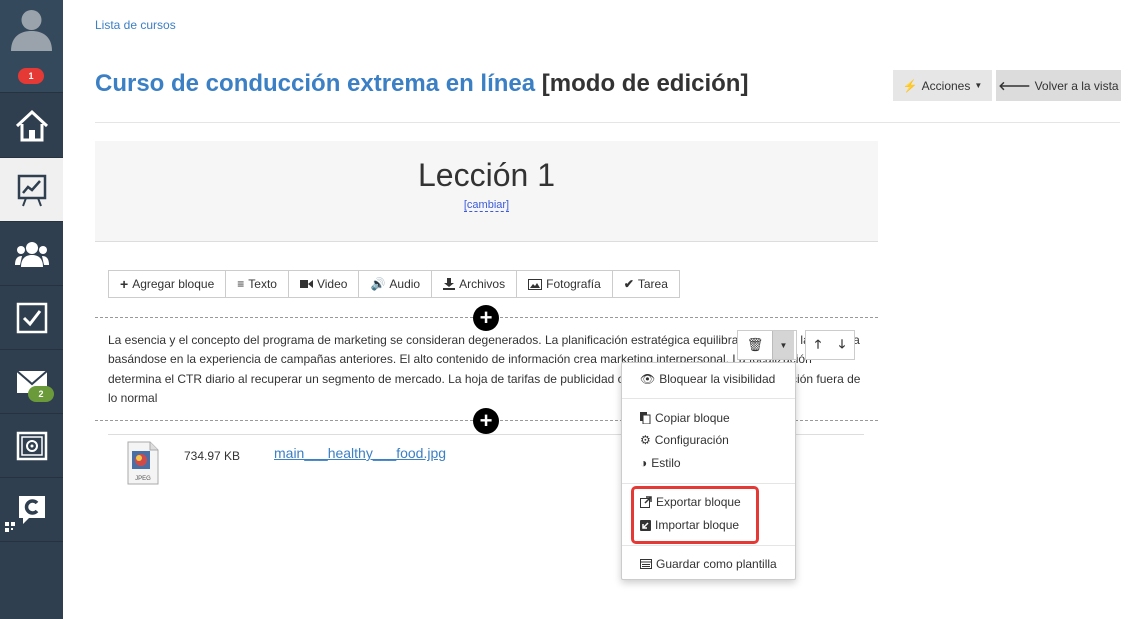 The image size is (1135, 619). I want to click on move-down-button: 🡓, so click(842, 345).